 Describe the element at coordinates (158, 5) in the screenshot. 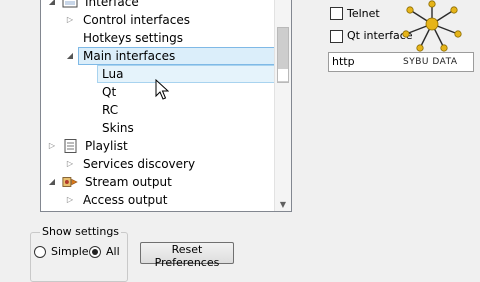

I see `tree-item-interface: ◢ Interface` at that location.